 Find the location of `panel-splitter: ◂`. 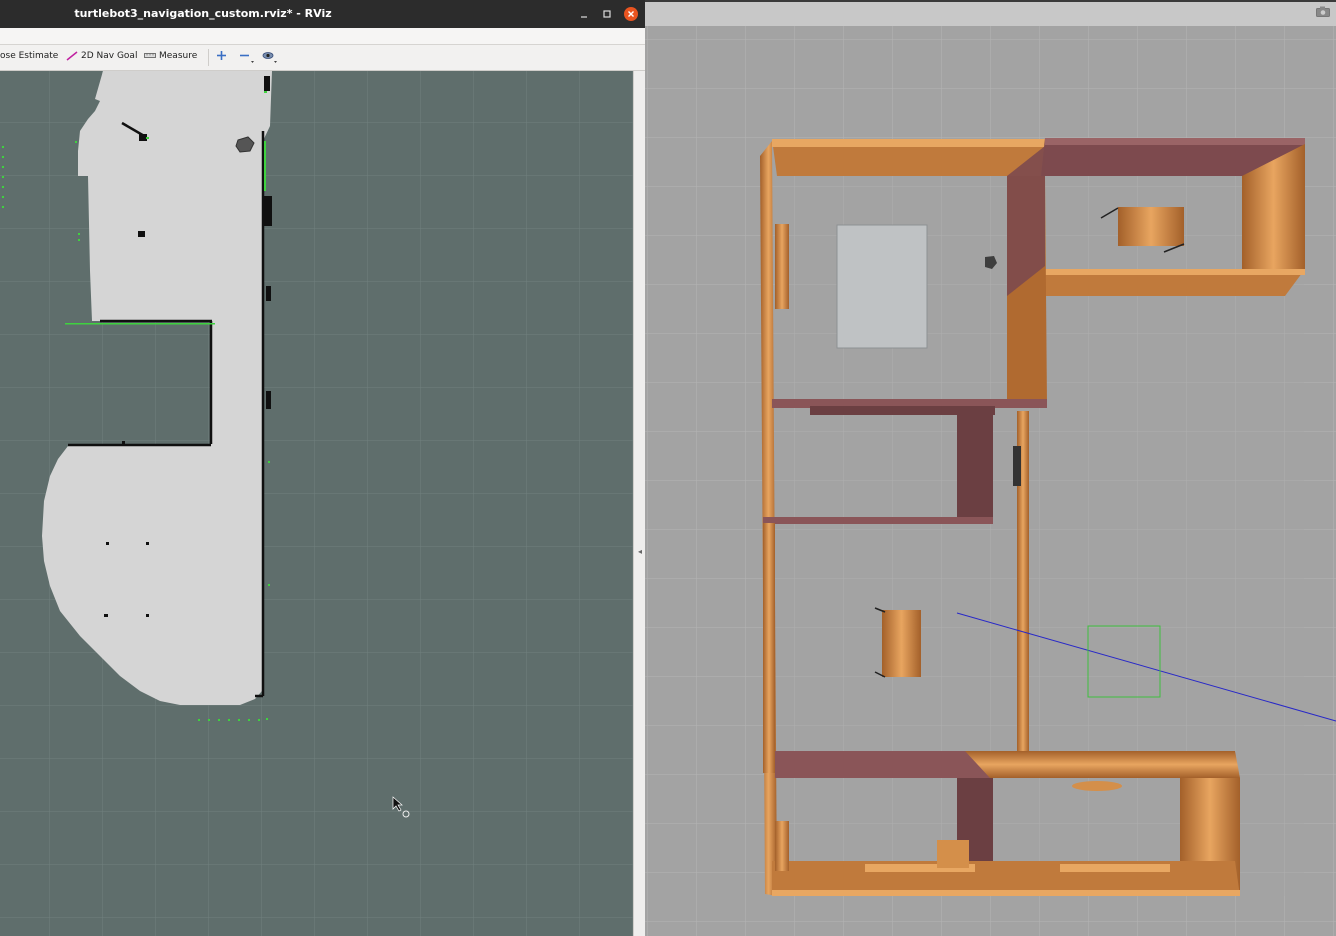

panel-splitter: ◂ is located at coordinates (639, 503).